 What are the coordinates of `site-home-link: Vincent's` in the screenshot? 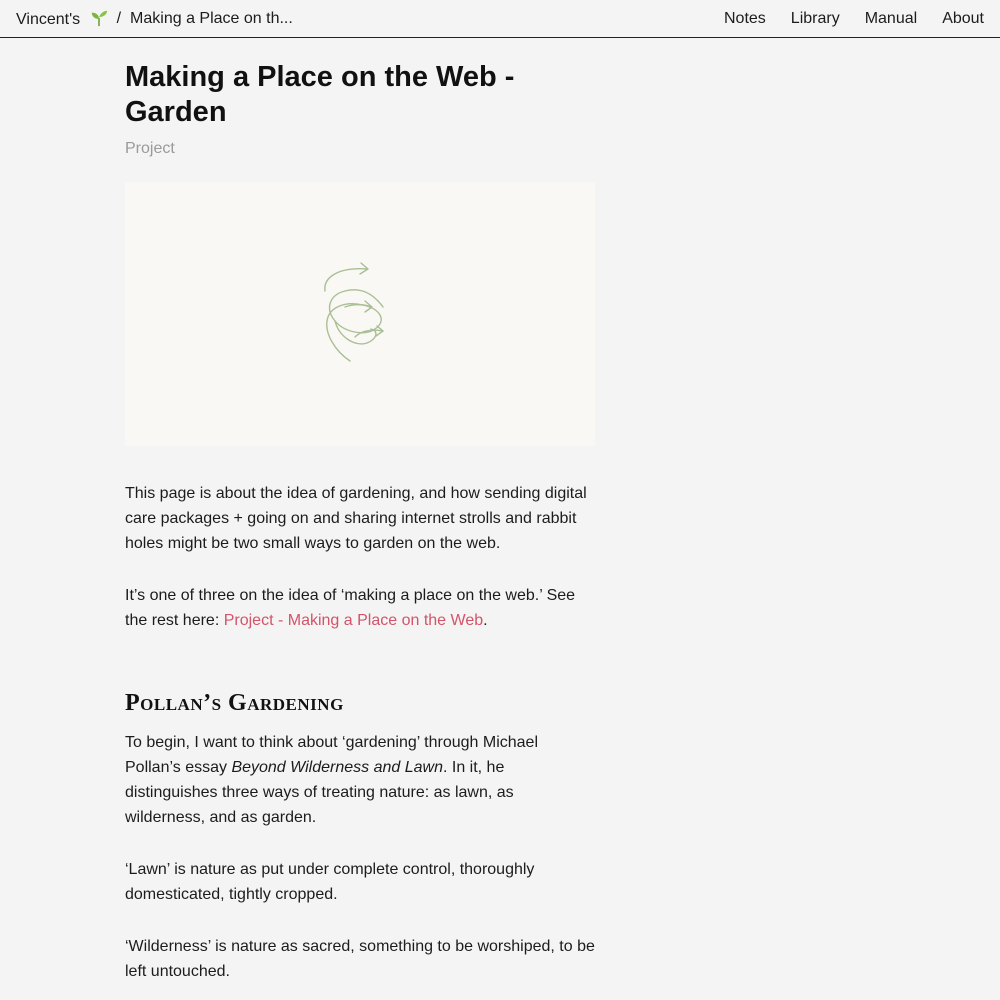 It's located at (62, 19).